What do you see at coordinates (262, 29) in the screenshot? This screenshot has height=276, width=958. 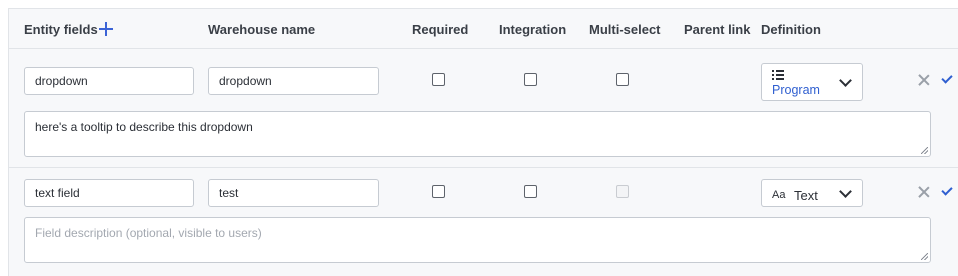 I see `header-warehouse-name: Warehouse name` at bounding box center [262, 29].